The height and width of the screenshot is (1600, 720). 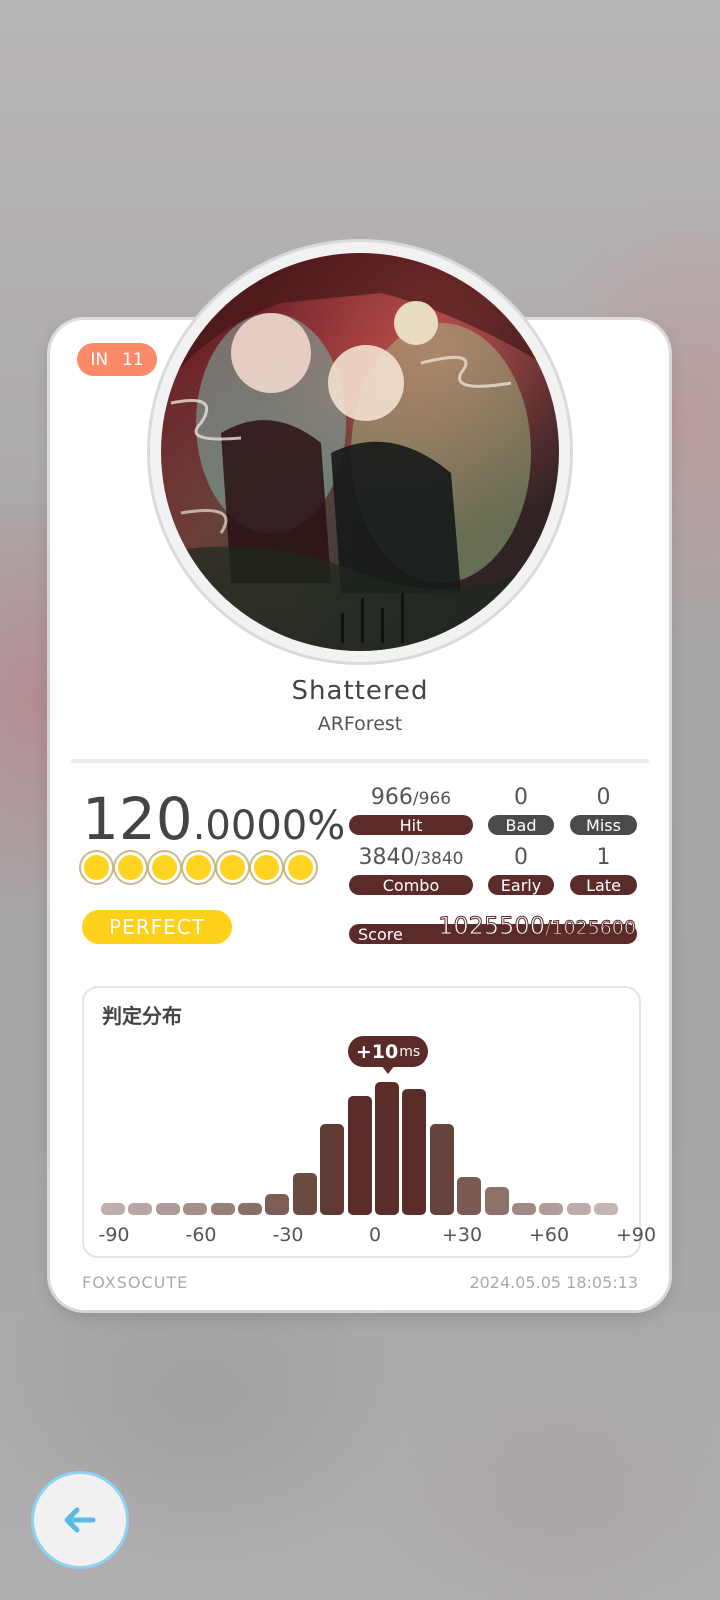 I want to click on late-label: Late, so click(x=603, y=885).